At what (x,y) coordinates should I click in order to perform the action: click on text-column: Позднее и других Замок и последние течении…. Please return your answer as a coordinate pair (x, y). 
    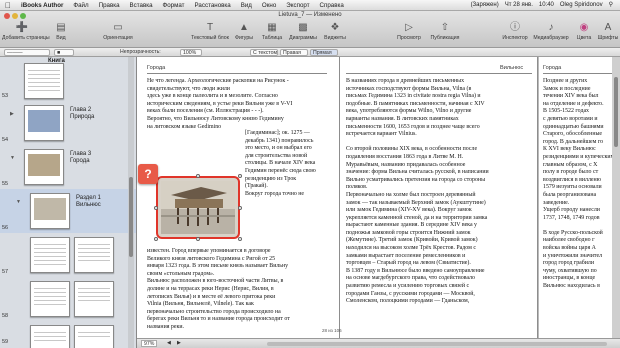
    Looking at the image, I should click on (580, 184).